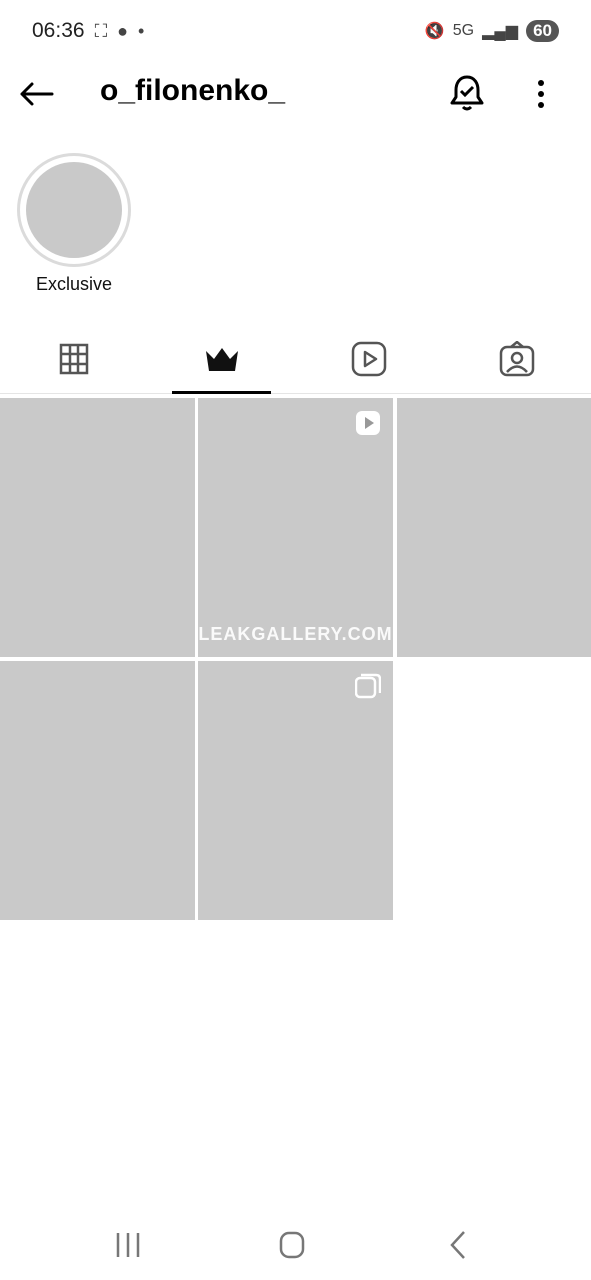 This screenshot has height=1280, width=591. Describe the element at coordinates (123, 30) in the screenshot. I see `messenger-icon: ●` at that location.